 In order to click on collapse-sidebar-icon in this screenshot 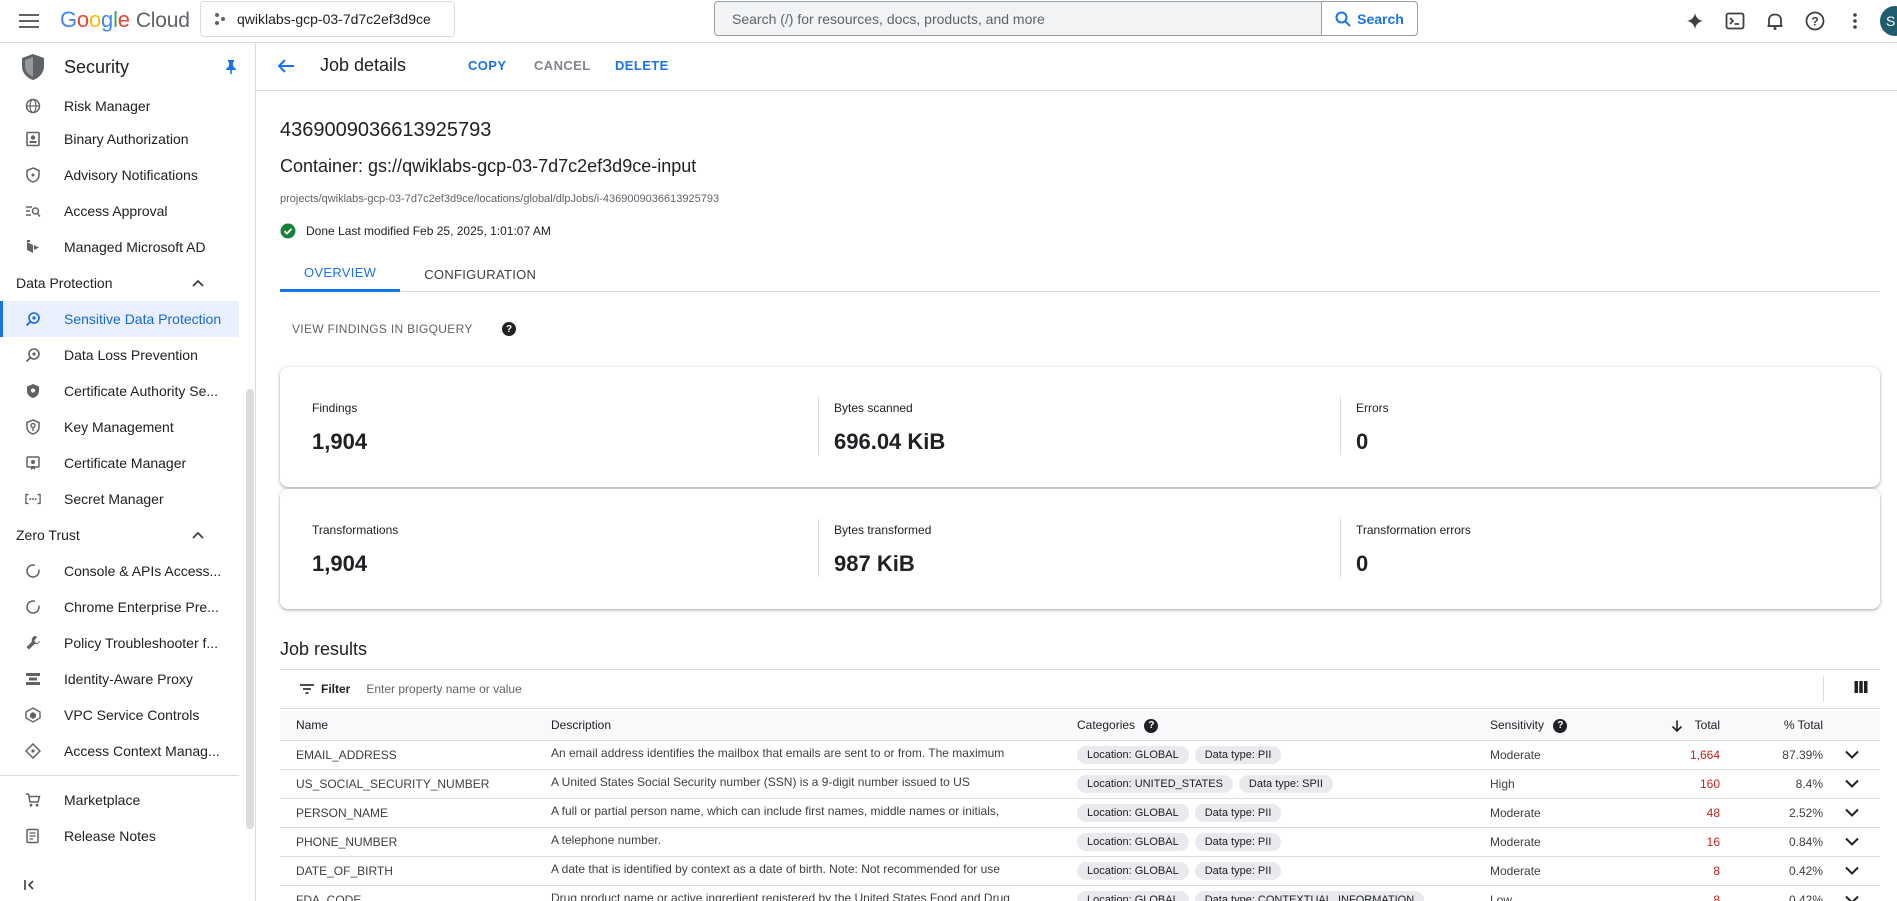, I will do `click(31, 885)`.